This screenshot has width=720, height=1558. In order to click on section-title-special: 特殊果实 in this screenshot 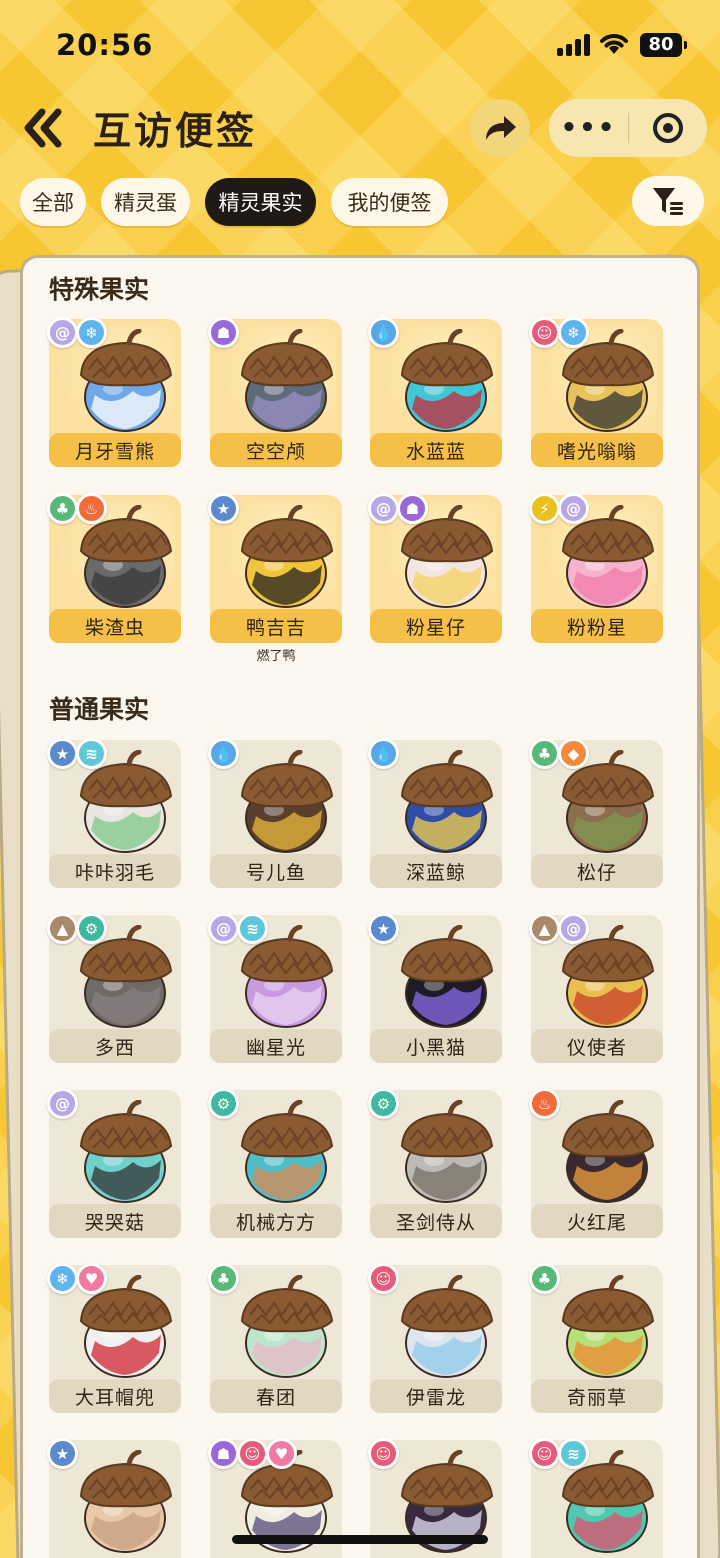, I will do `click(99, 289)`.